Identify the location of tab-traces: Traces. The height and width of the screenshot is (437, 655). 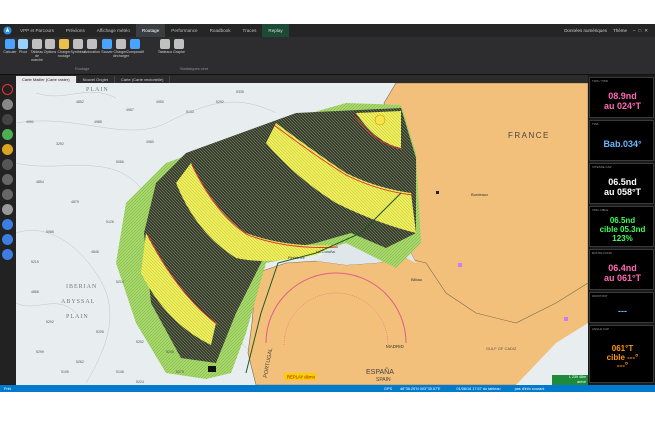
(250, 30).